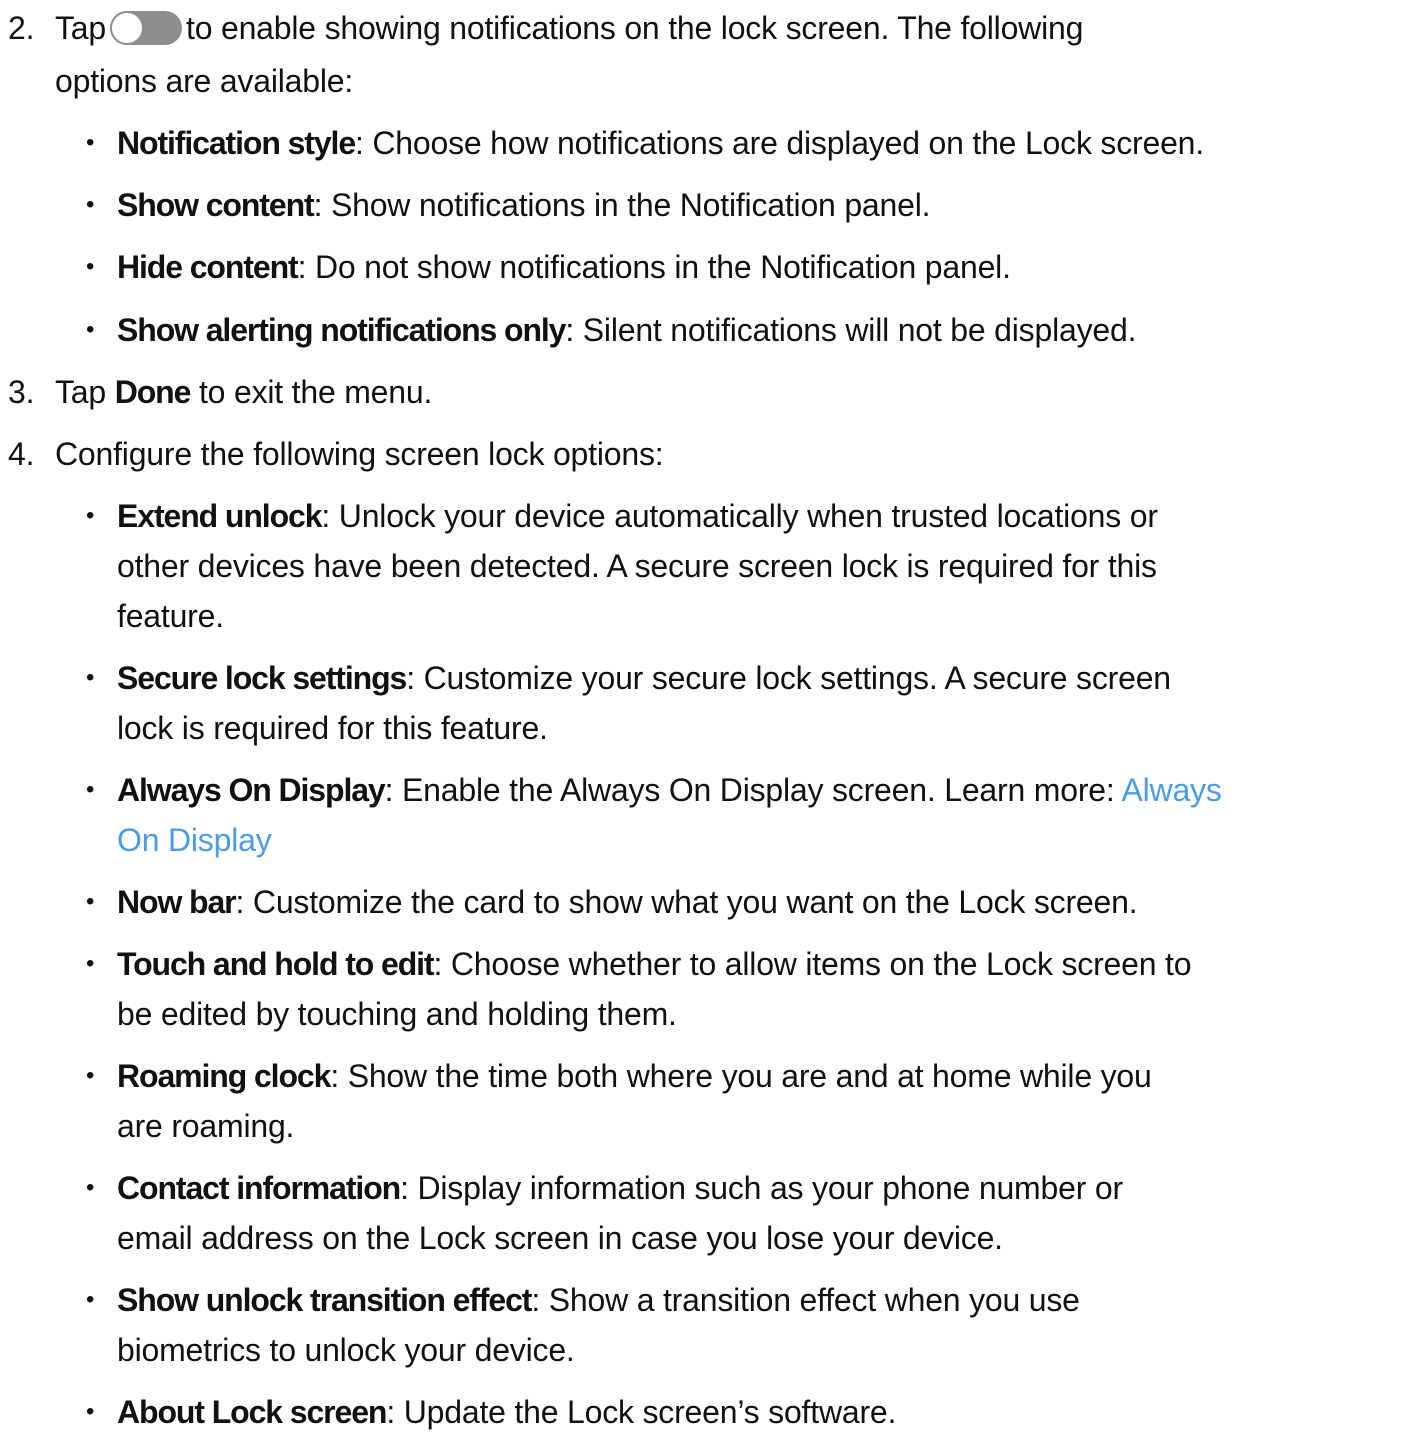 Image resolution: width=1425 pixels, height=1437 pixels. I want to click on term-label: Hide content, so click(208, 267).